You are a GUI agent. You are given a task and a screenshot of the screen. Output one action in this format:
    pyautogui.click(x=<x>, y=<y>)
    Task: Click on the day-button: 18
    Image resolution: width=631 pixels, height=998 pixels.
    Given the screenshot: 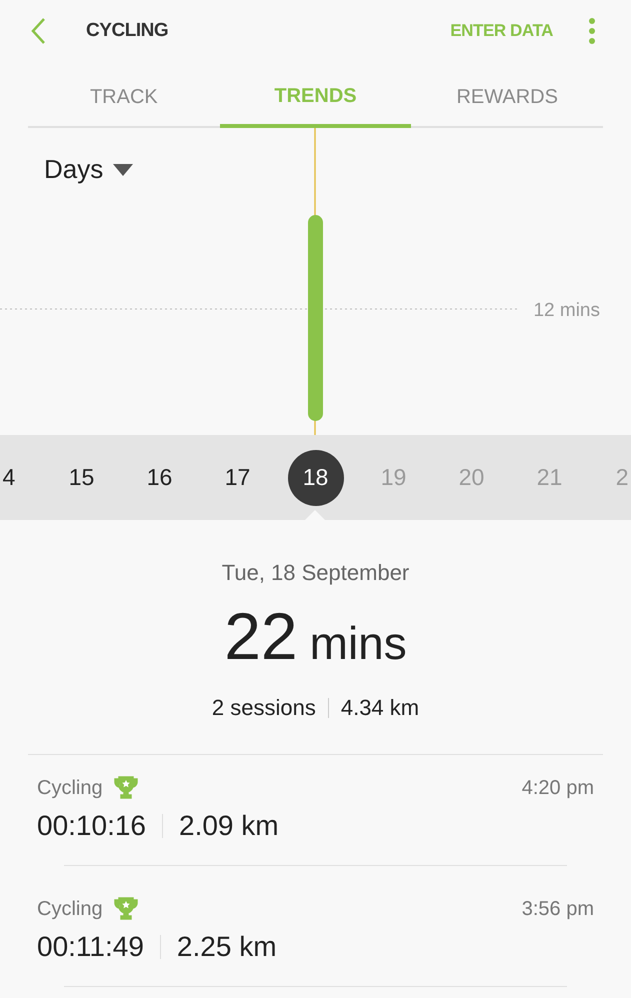 What is the action you would take?
    pyautogui.click(x=316, y=478)
    